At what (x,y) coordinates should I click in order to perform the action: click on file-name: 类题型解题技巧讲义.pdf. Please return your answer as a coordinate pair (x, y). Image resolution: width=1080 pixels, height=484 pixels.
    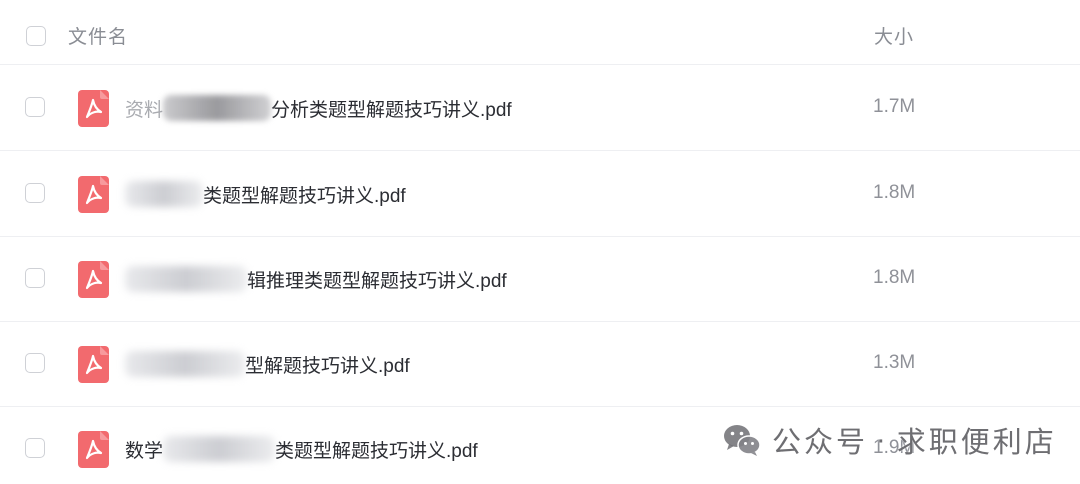
    Looking at the image, I should click on (265, 194).